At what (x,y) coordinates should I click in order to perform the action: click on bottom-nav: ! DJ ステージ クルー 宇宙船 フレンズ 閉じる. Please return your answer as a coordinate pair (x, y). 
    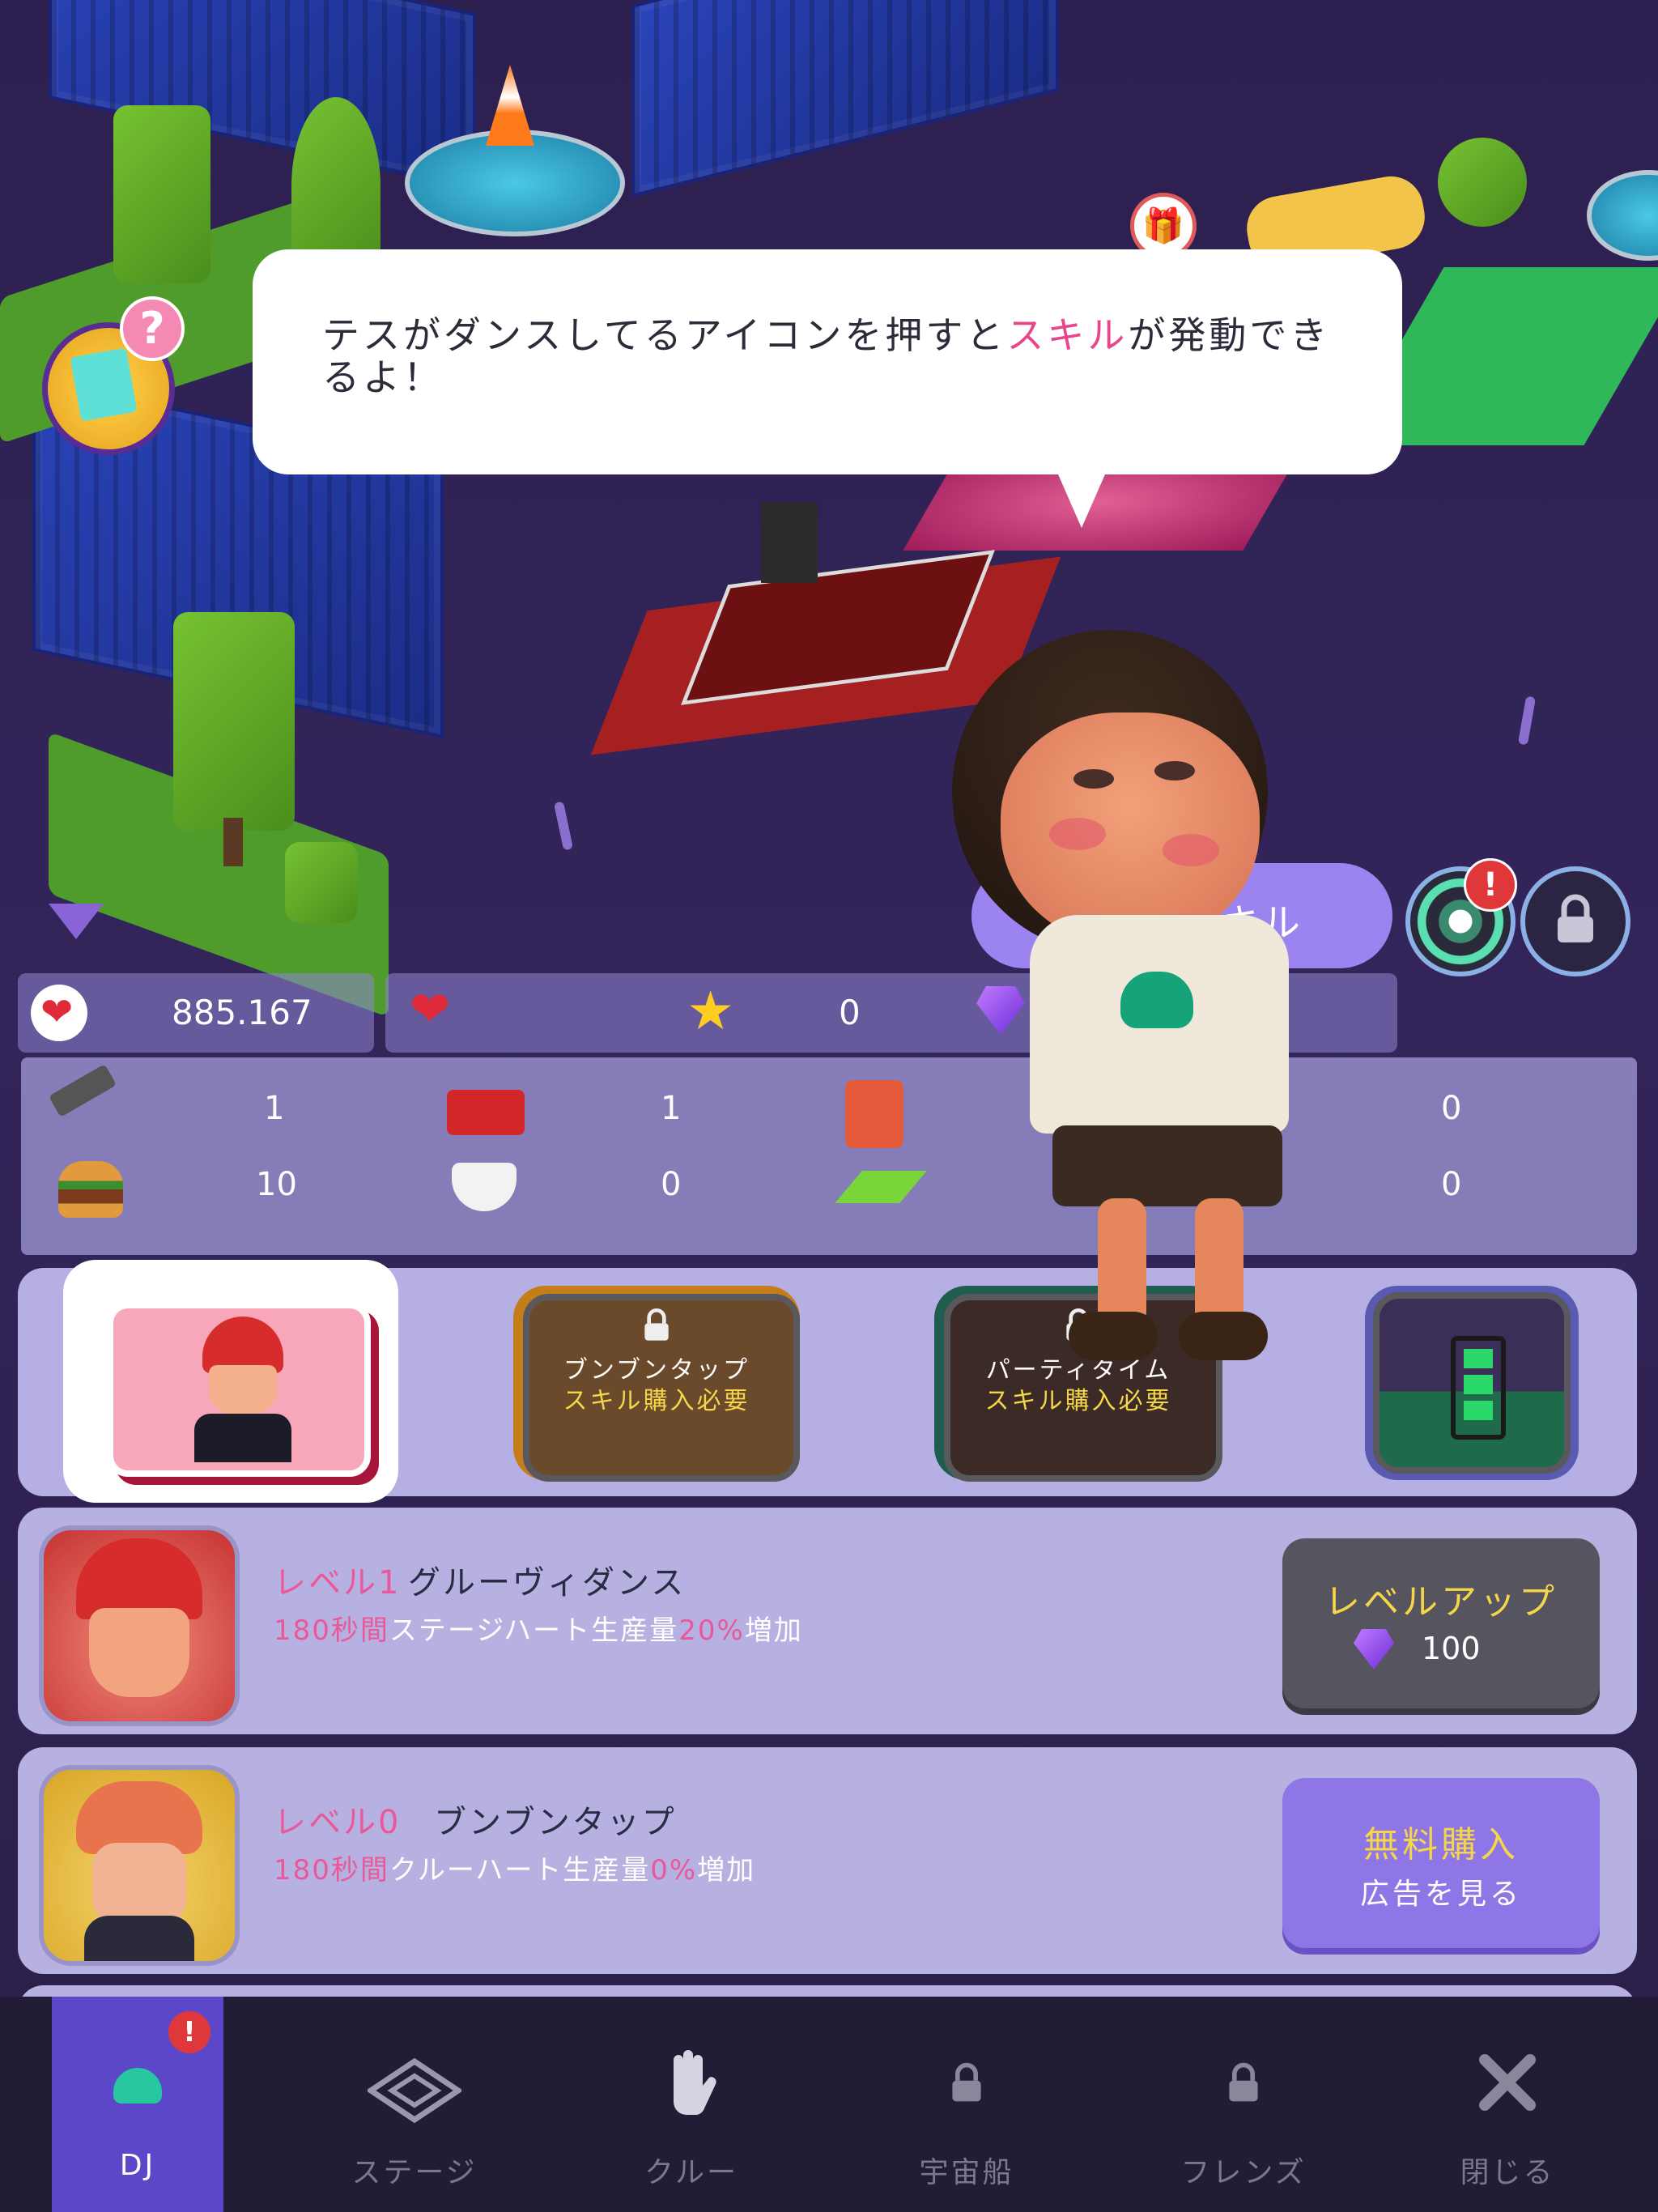
    Looking at the image, I should click on (829, 2104).